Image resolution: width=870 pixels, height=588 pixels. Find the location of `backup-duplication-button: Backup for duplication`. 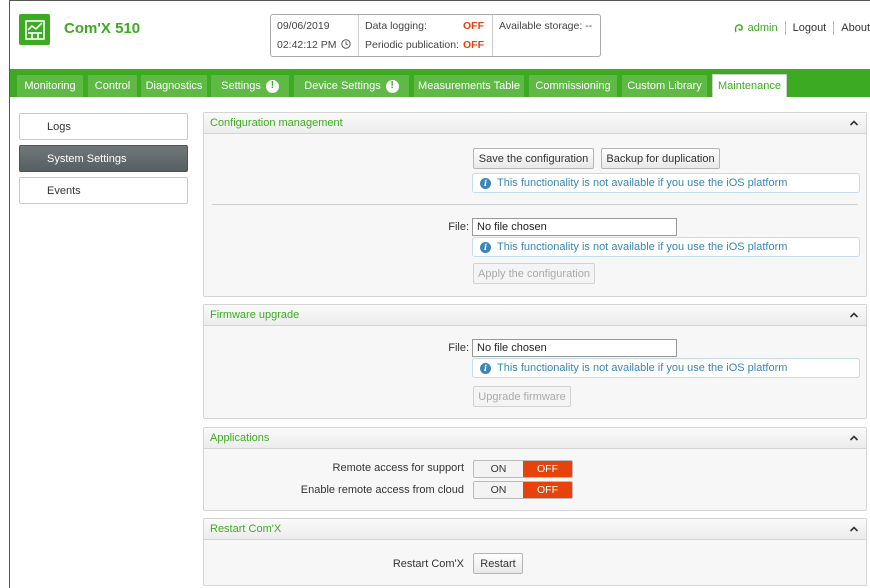

backup-duplication-button: Backup for duplication is located at coordinates (660, 158).